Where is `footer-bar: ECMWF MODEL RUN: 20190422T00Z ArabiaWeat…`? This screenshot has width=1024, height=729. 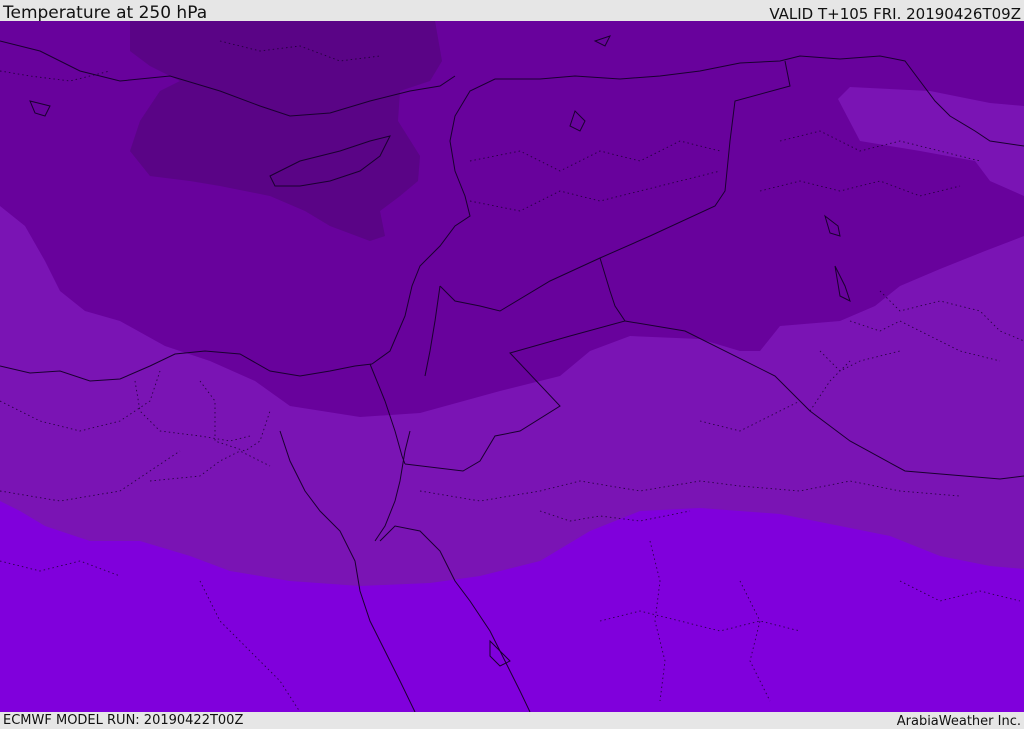 footer-bar: ECMWF MODEL RUN: 20190422T00Z ArabiaWeat… is located at coordinates (512, 720).